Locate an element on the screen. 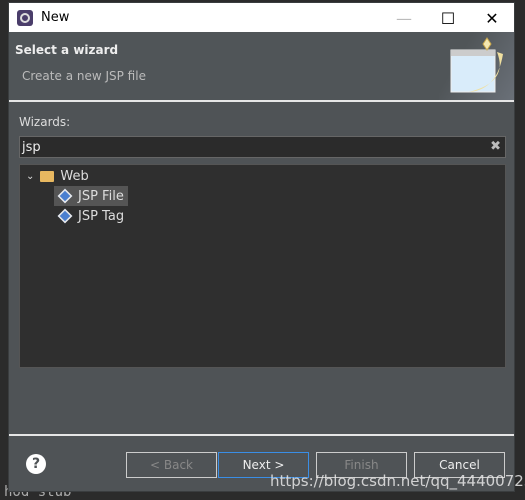  tree-item-jsp-file: JSP File is located at coordinates (91, 196).